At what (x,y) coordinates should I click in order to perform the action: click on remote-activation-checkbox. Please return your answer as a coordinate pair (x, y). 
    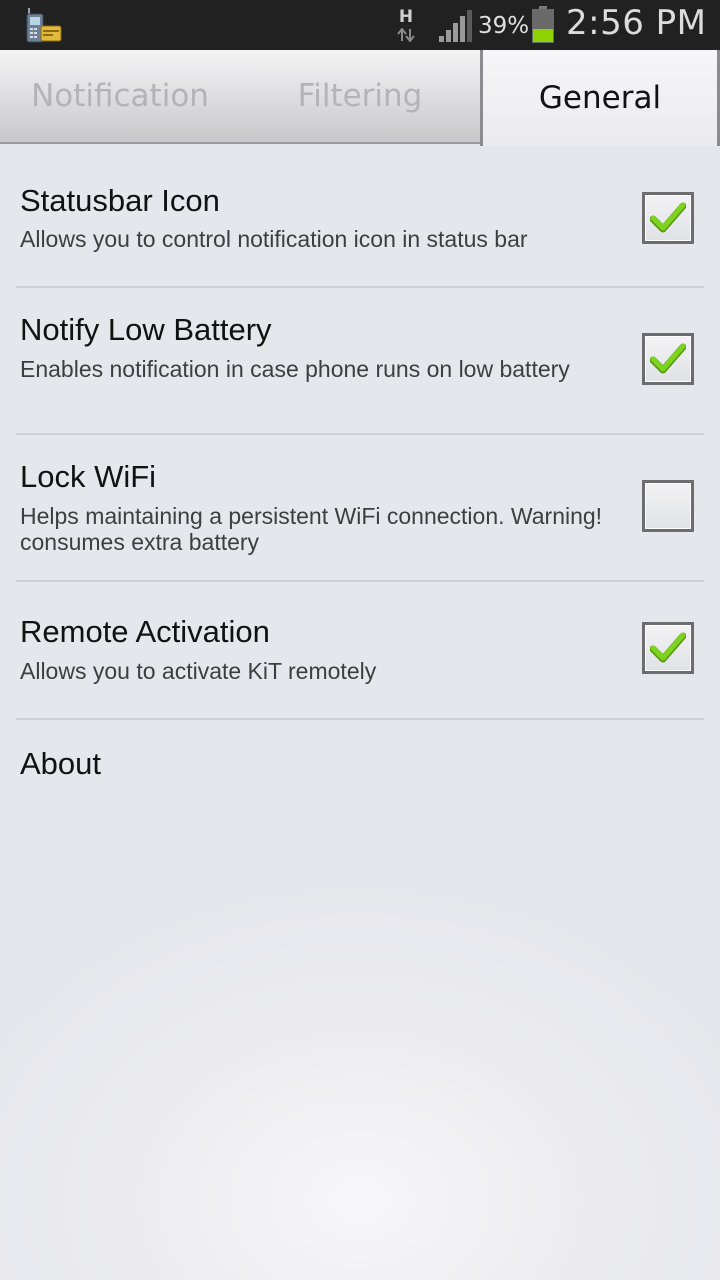
    Looking at the image, I should click on (668, 648).